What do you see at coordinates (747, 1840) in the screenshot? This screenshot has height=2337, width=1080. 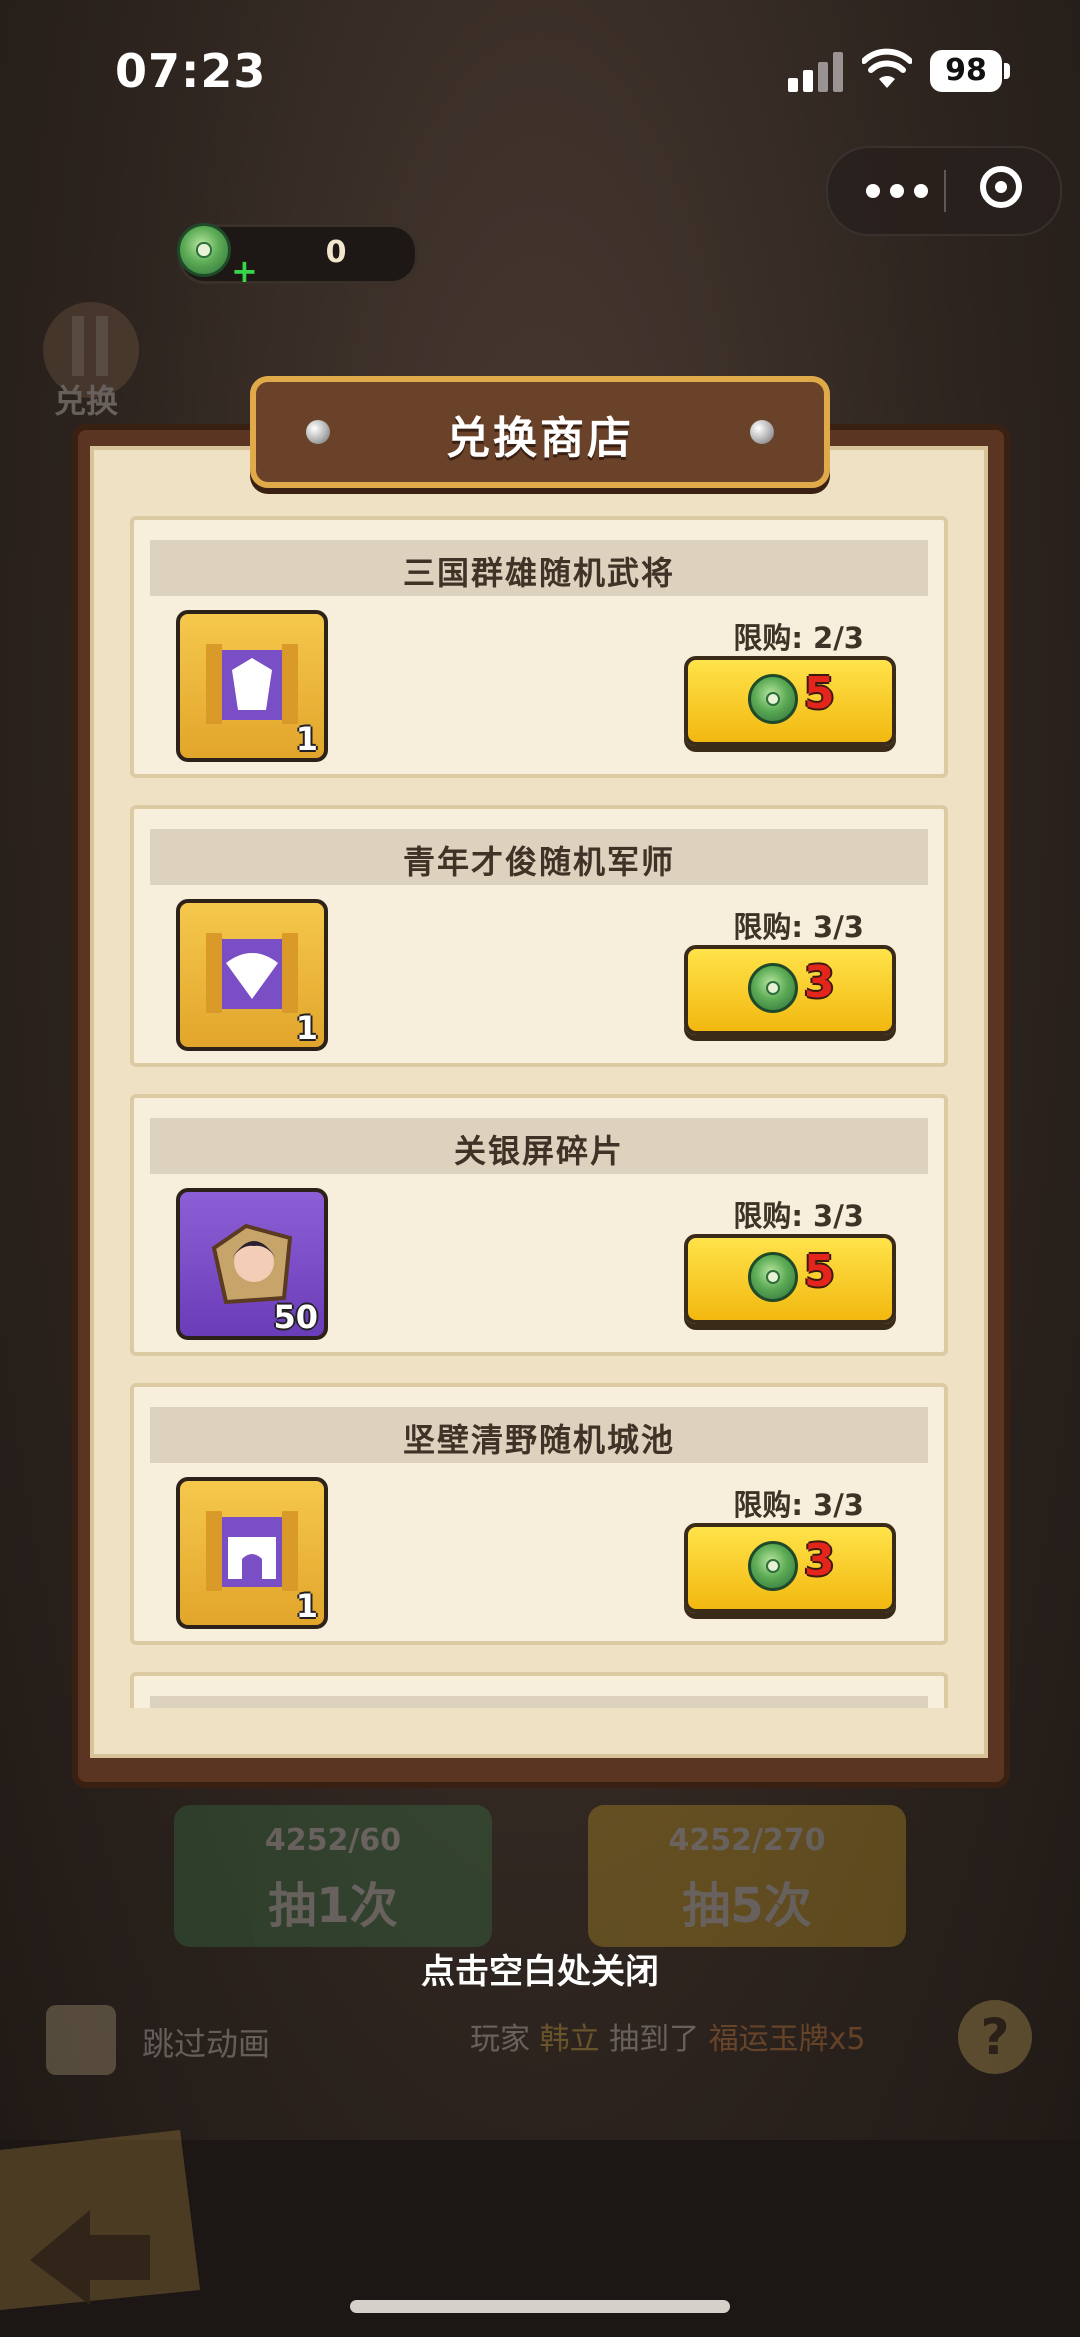 I see `draw-five-cost: 4252/270` at bounding box center [747, 1840].